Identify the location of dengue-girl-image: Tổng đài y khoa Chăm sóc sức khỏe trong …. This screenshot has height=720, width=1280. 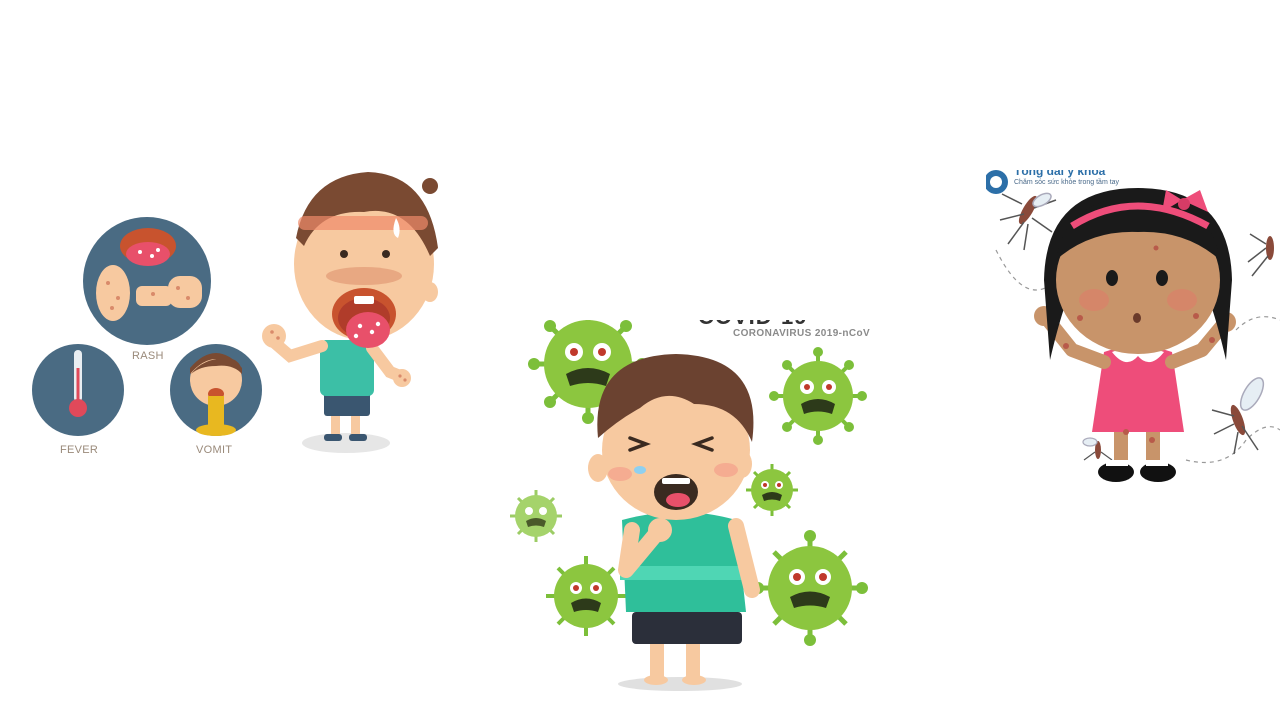
(1133, 331).